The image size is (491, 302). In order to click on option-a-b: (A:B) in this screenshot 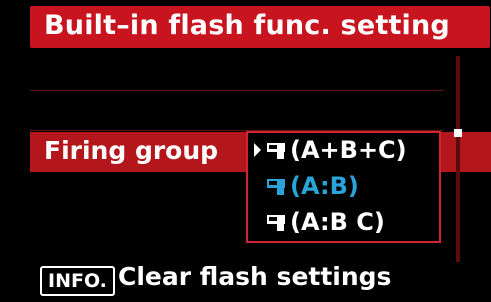, I will do `click(343, 187)`.